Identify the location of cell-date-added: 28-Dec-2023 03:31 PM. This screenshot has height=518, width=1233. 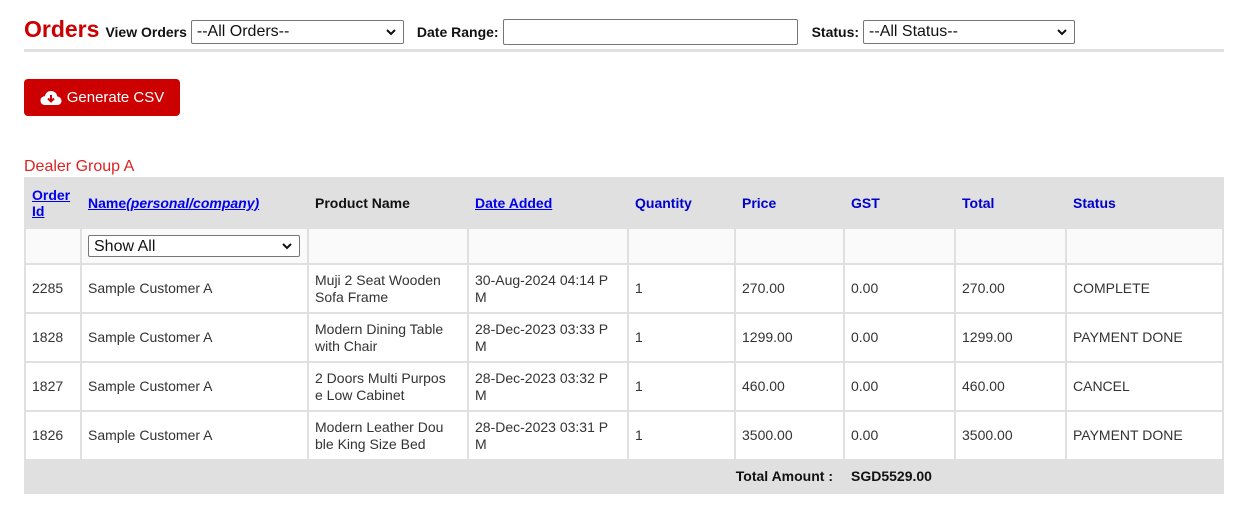
(548, 435).